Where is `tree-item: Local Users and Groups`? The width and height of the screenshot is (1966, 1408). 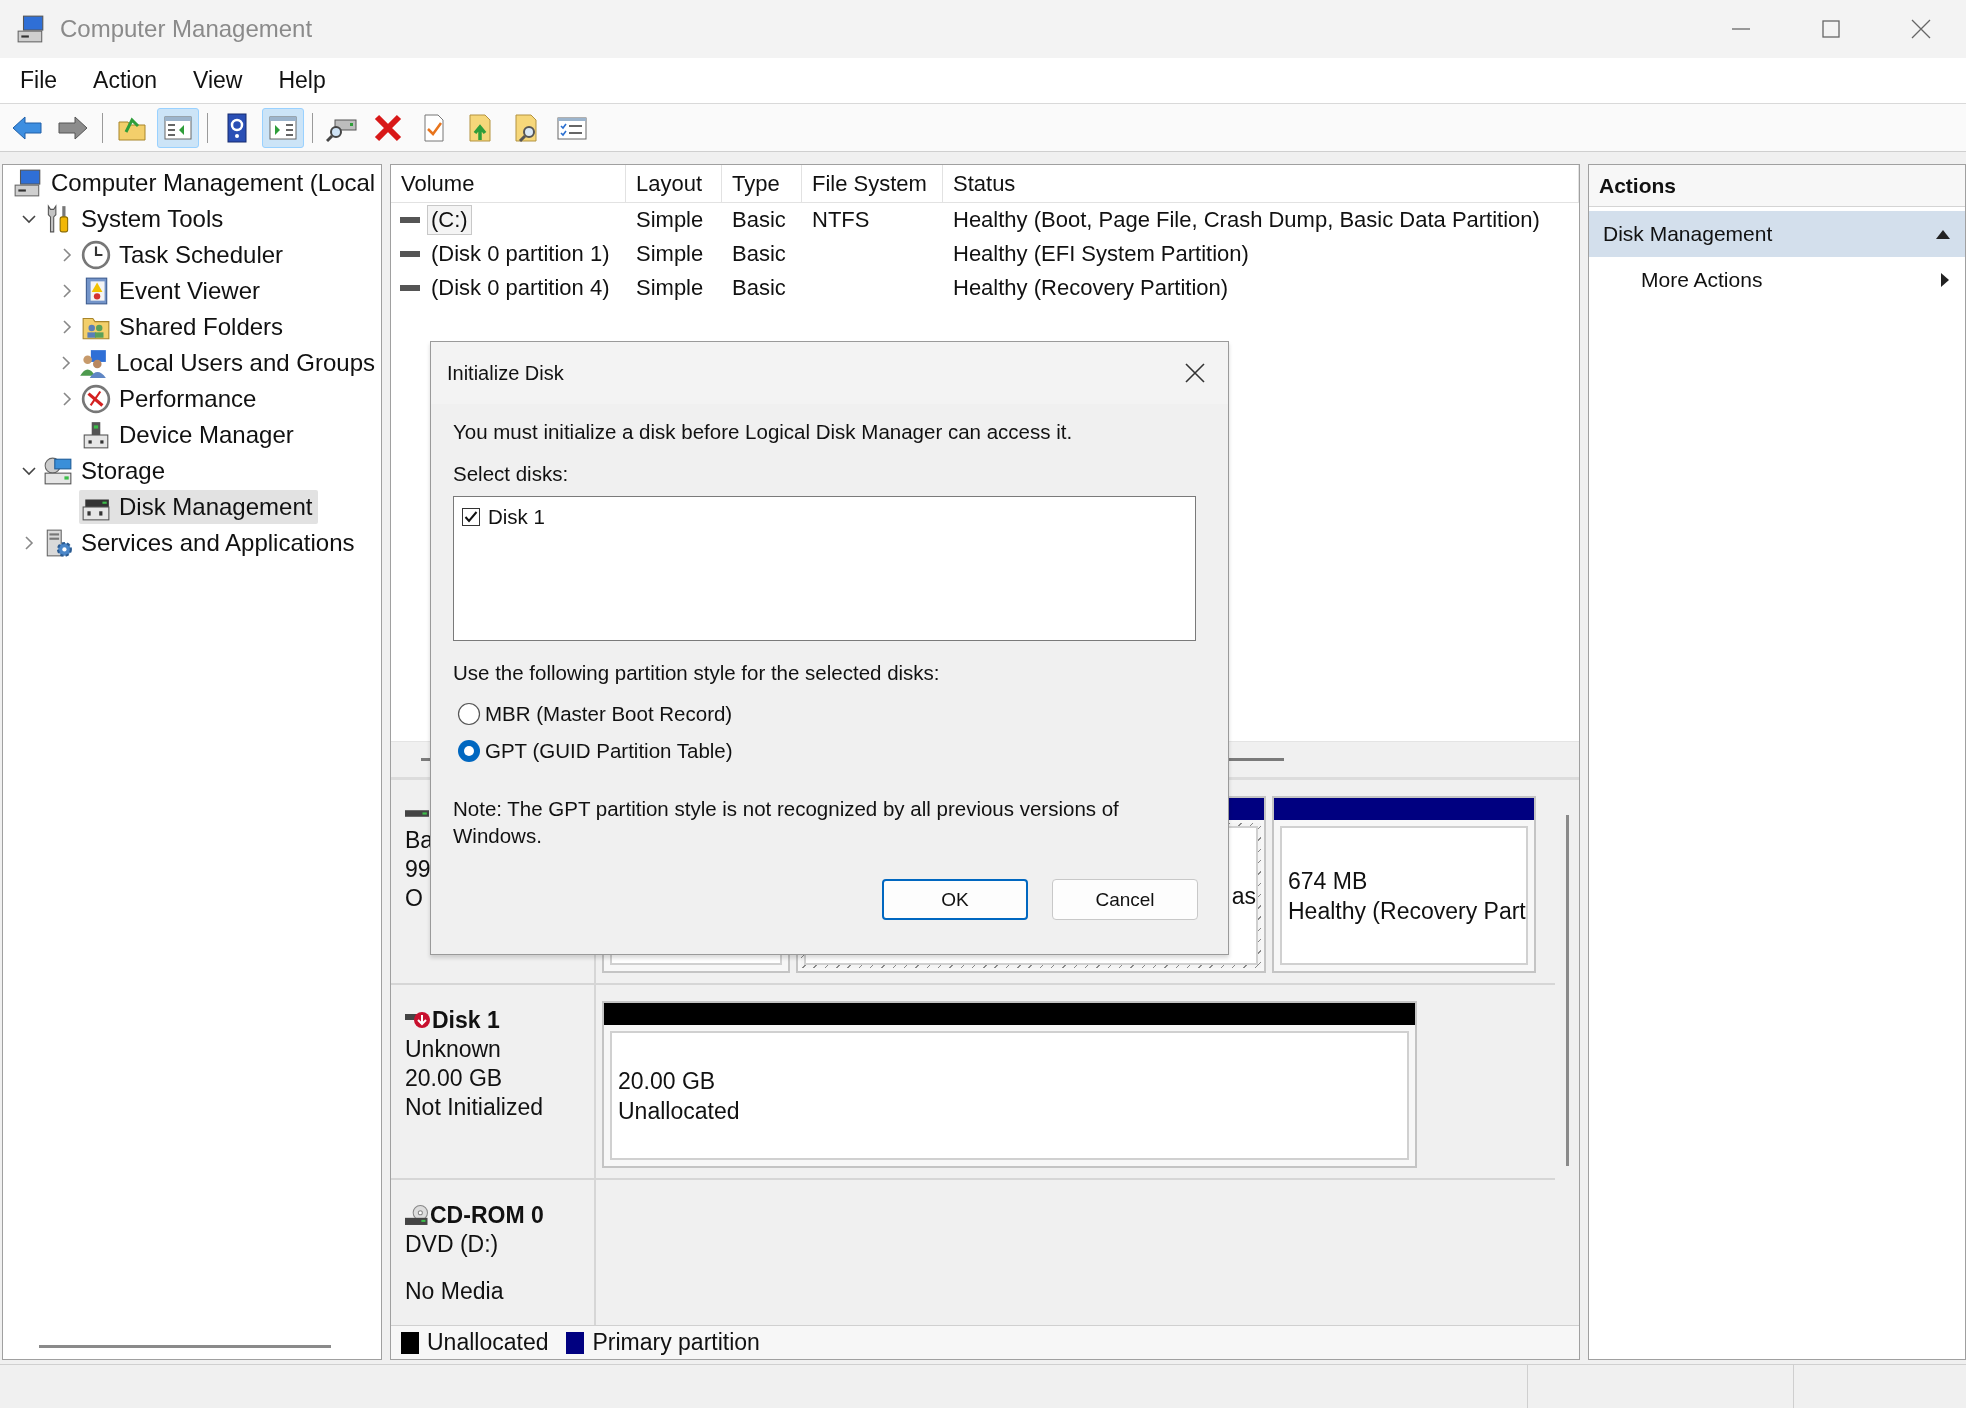
tree-item: Local Users and Groups is located at coordinates (228, 363).